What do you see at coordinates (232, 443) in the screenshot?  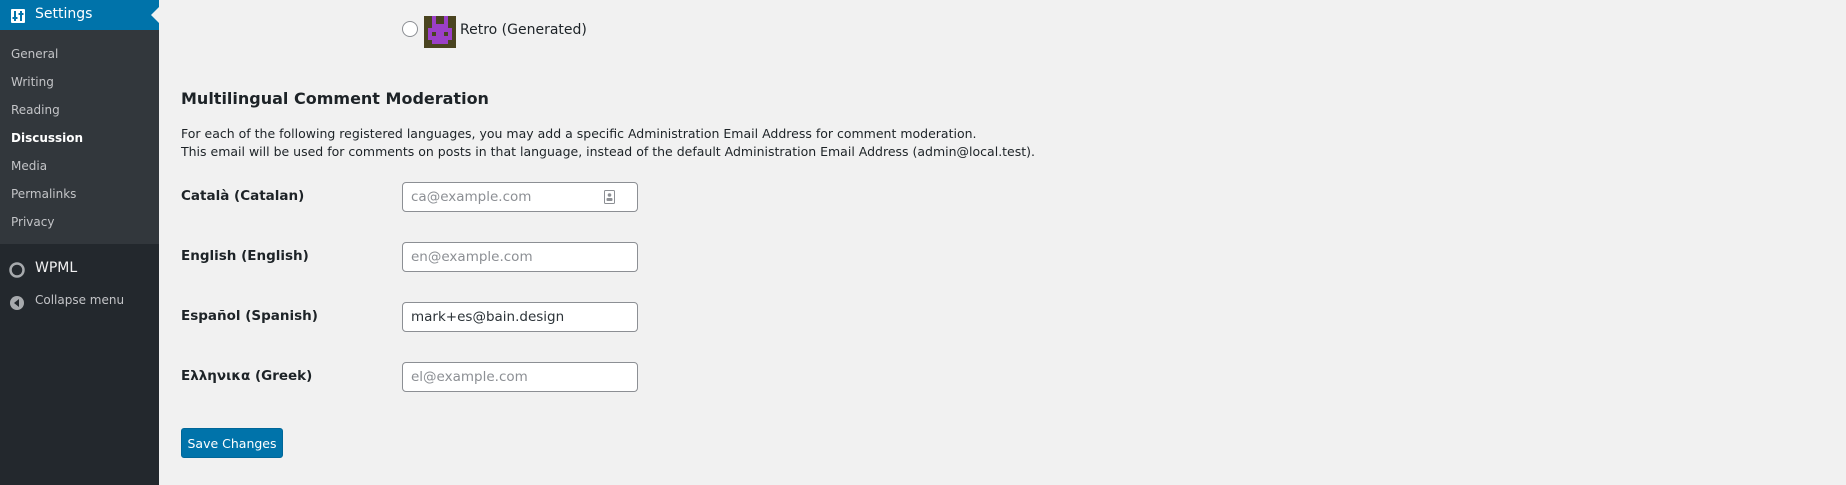 I see `save-changes-button: Save Changes` at bounding box center [232, 443].